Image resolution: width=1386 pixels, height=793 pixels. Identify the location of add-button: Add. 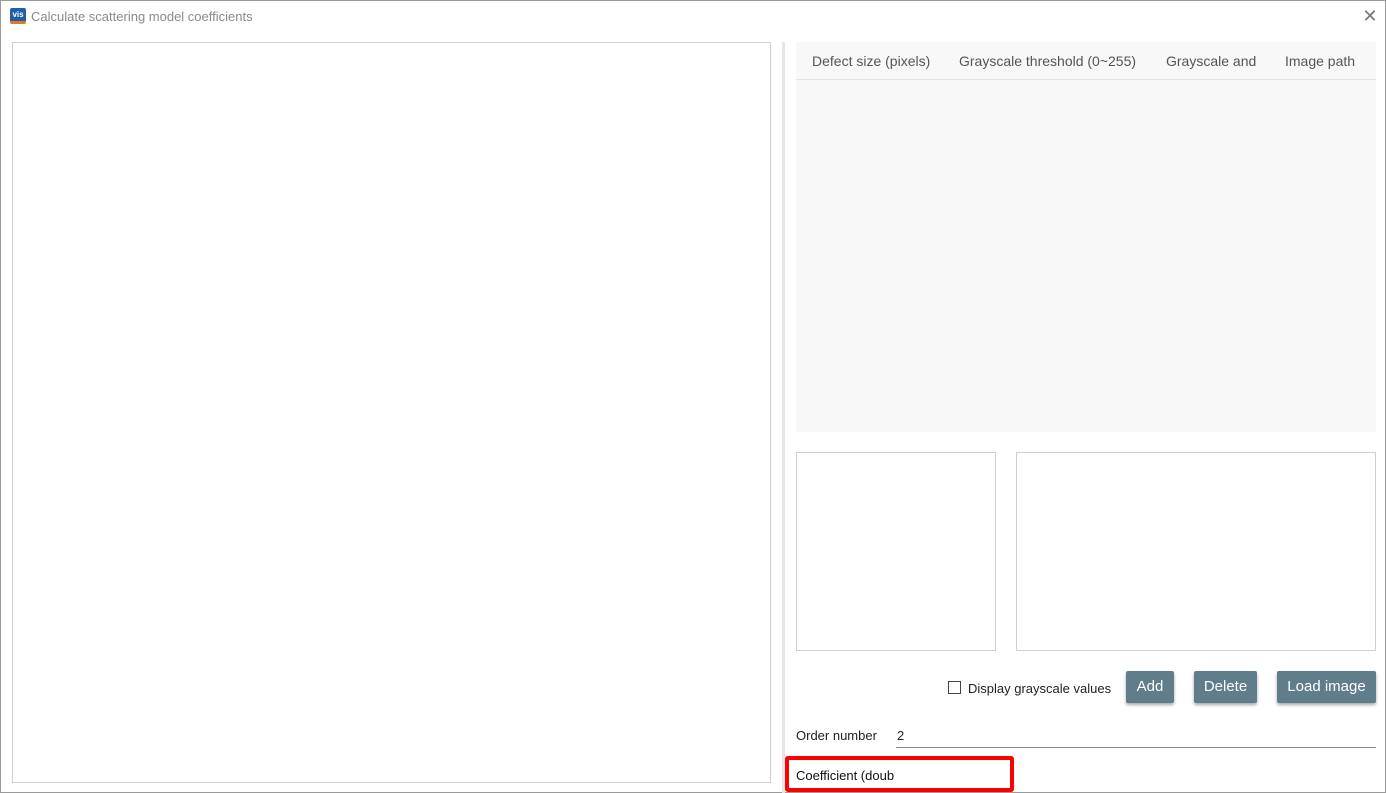
(1150, 687).